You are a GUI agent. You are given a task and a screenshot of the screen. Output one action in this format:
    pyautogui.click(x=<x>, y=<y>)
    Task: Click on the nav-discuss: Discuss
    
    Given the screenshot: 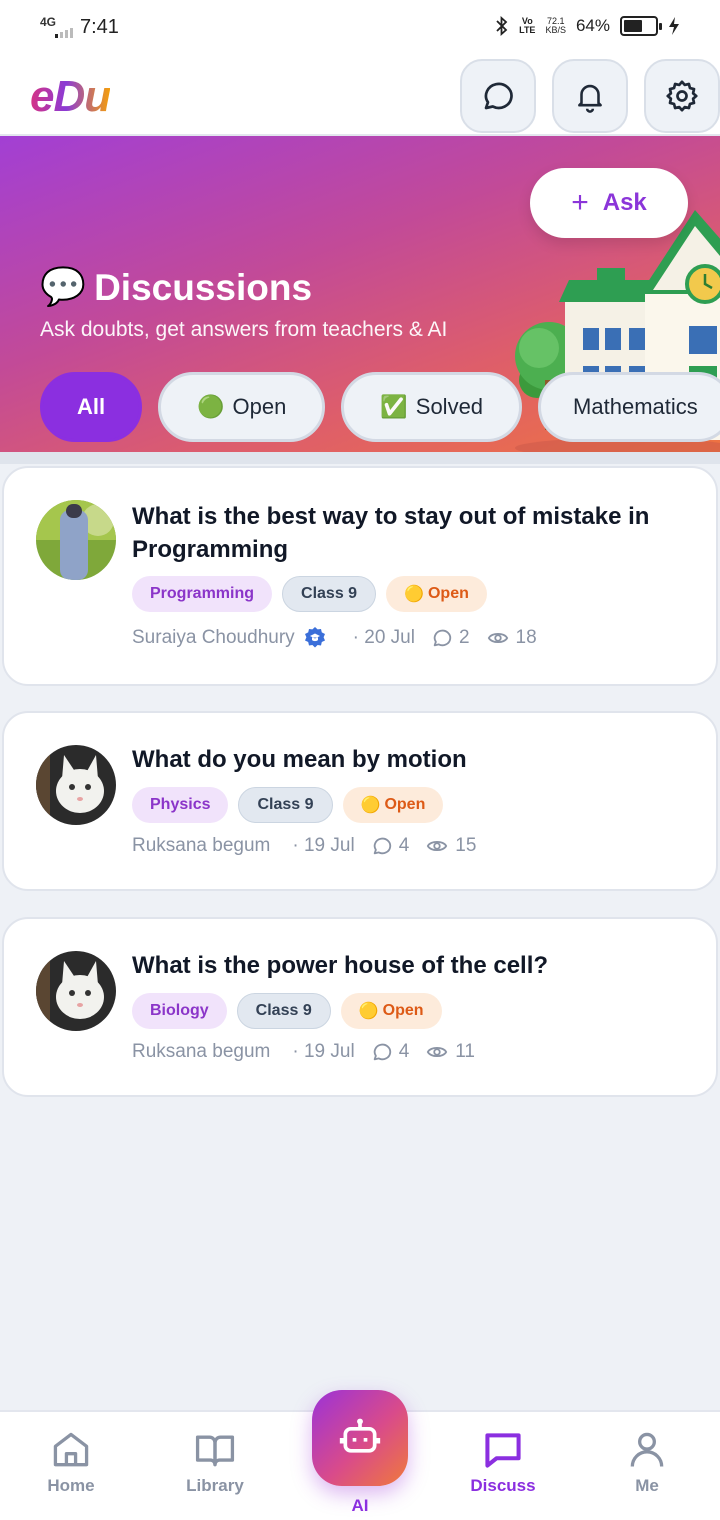 What is the action you would take?
    pyautogui.click(x=503, y=1462)
    